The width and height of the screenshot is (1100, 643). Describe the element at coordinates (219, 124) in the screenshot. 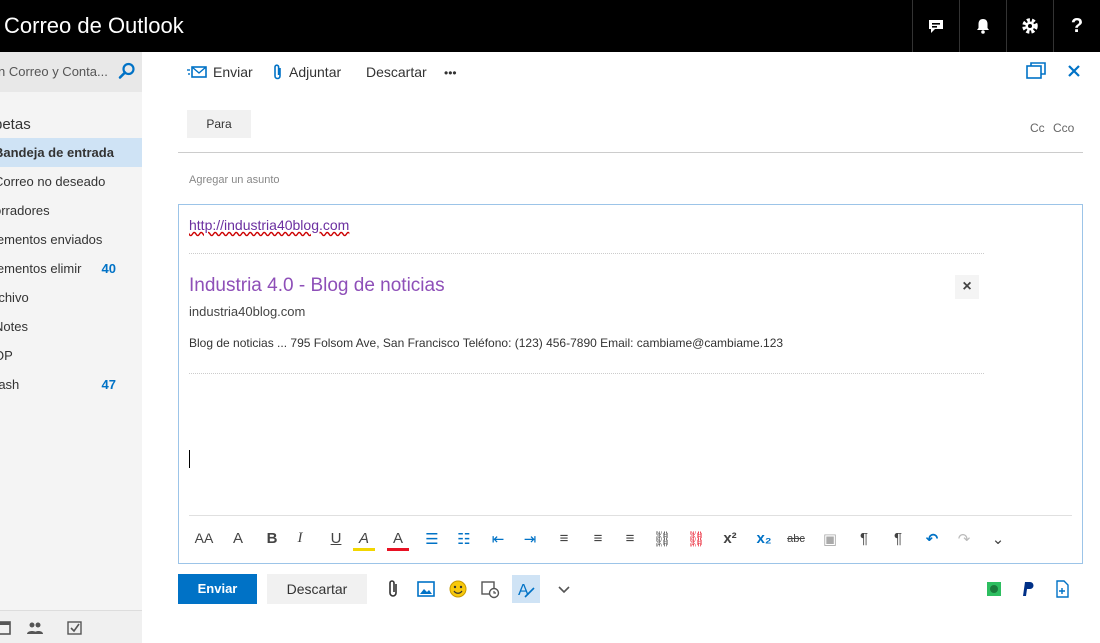

I see `to-button: Para` at that location.